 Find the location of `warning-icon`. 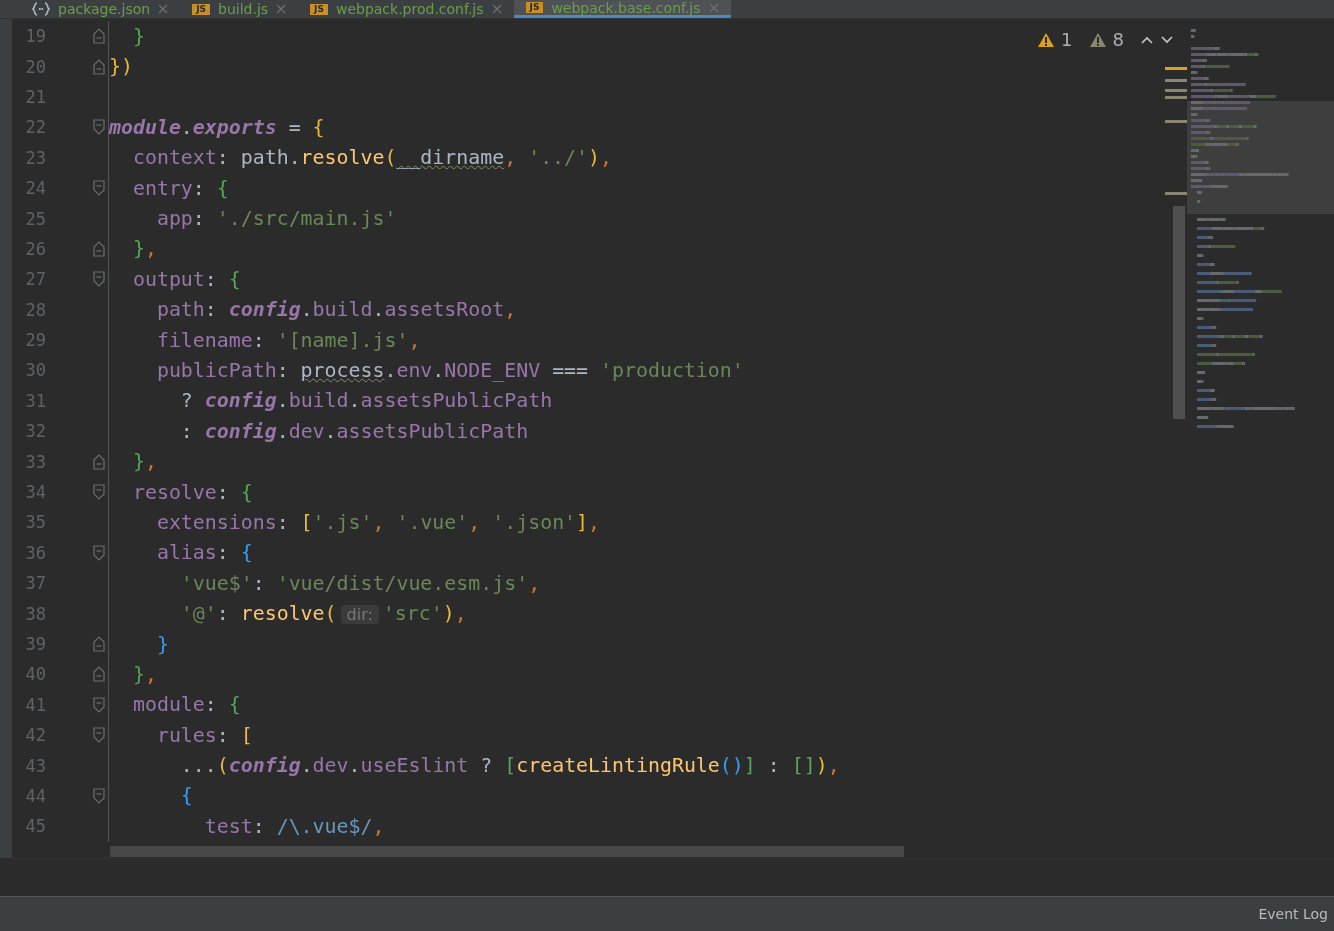

warning-icon is located at coordinates (1046, 39).